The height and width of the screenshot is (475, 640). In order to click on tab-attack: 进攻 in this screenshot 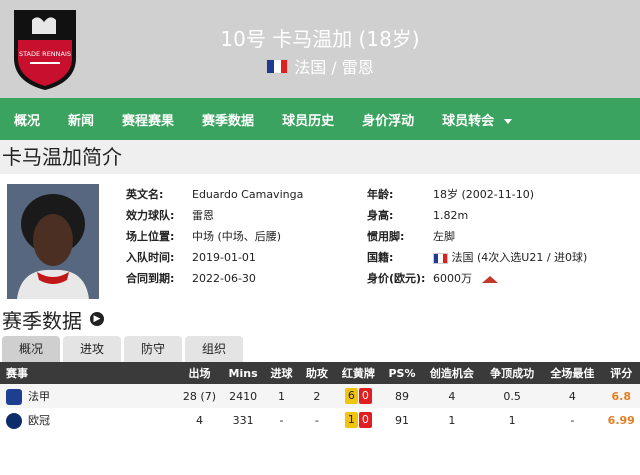, I will do `click(92, 349)`.